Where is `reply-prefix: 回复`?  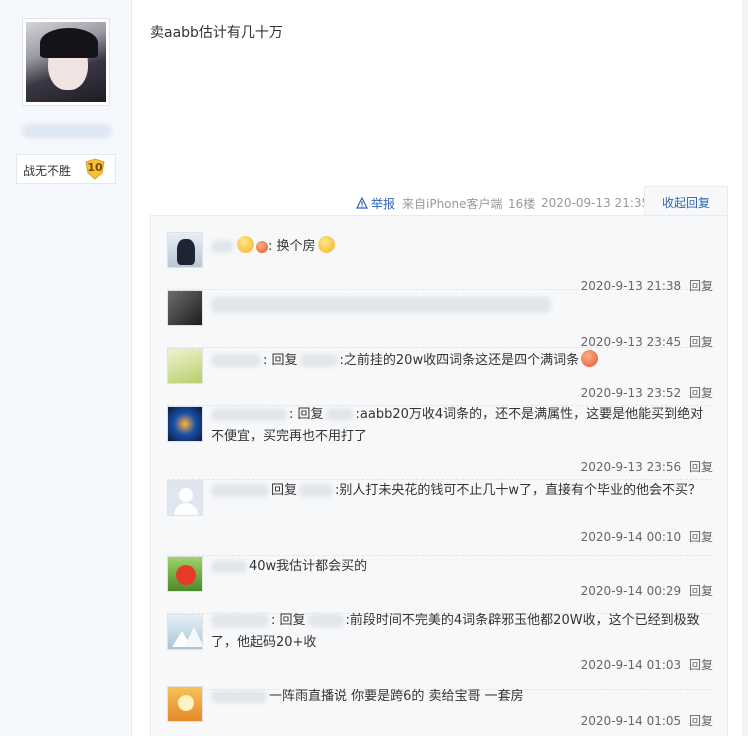
reply-prefix: 回复 is located at coordinates (284, 490).